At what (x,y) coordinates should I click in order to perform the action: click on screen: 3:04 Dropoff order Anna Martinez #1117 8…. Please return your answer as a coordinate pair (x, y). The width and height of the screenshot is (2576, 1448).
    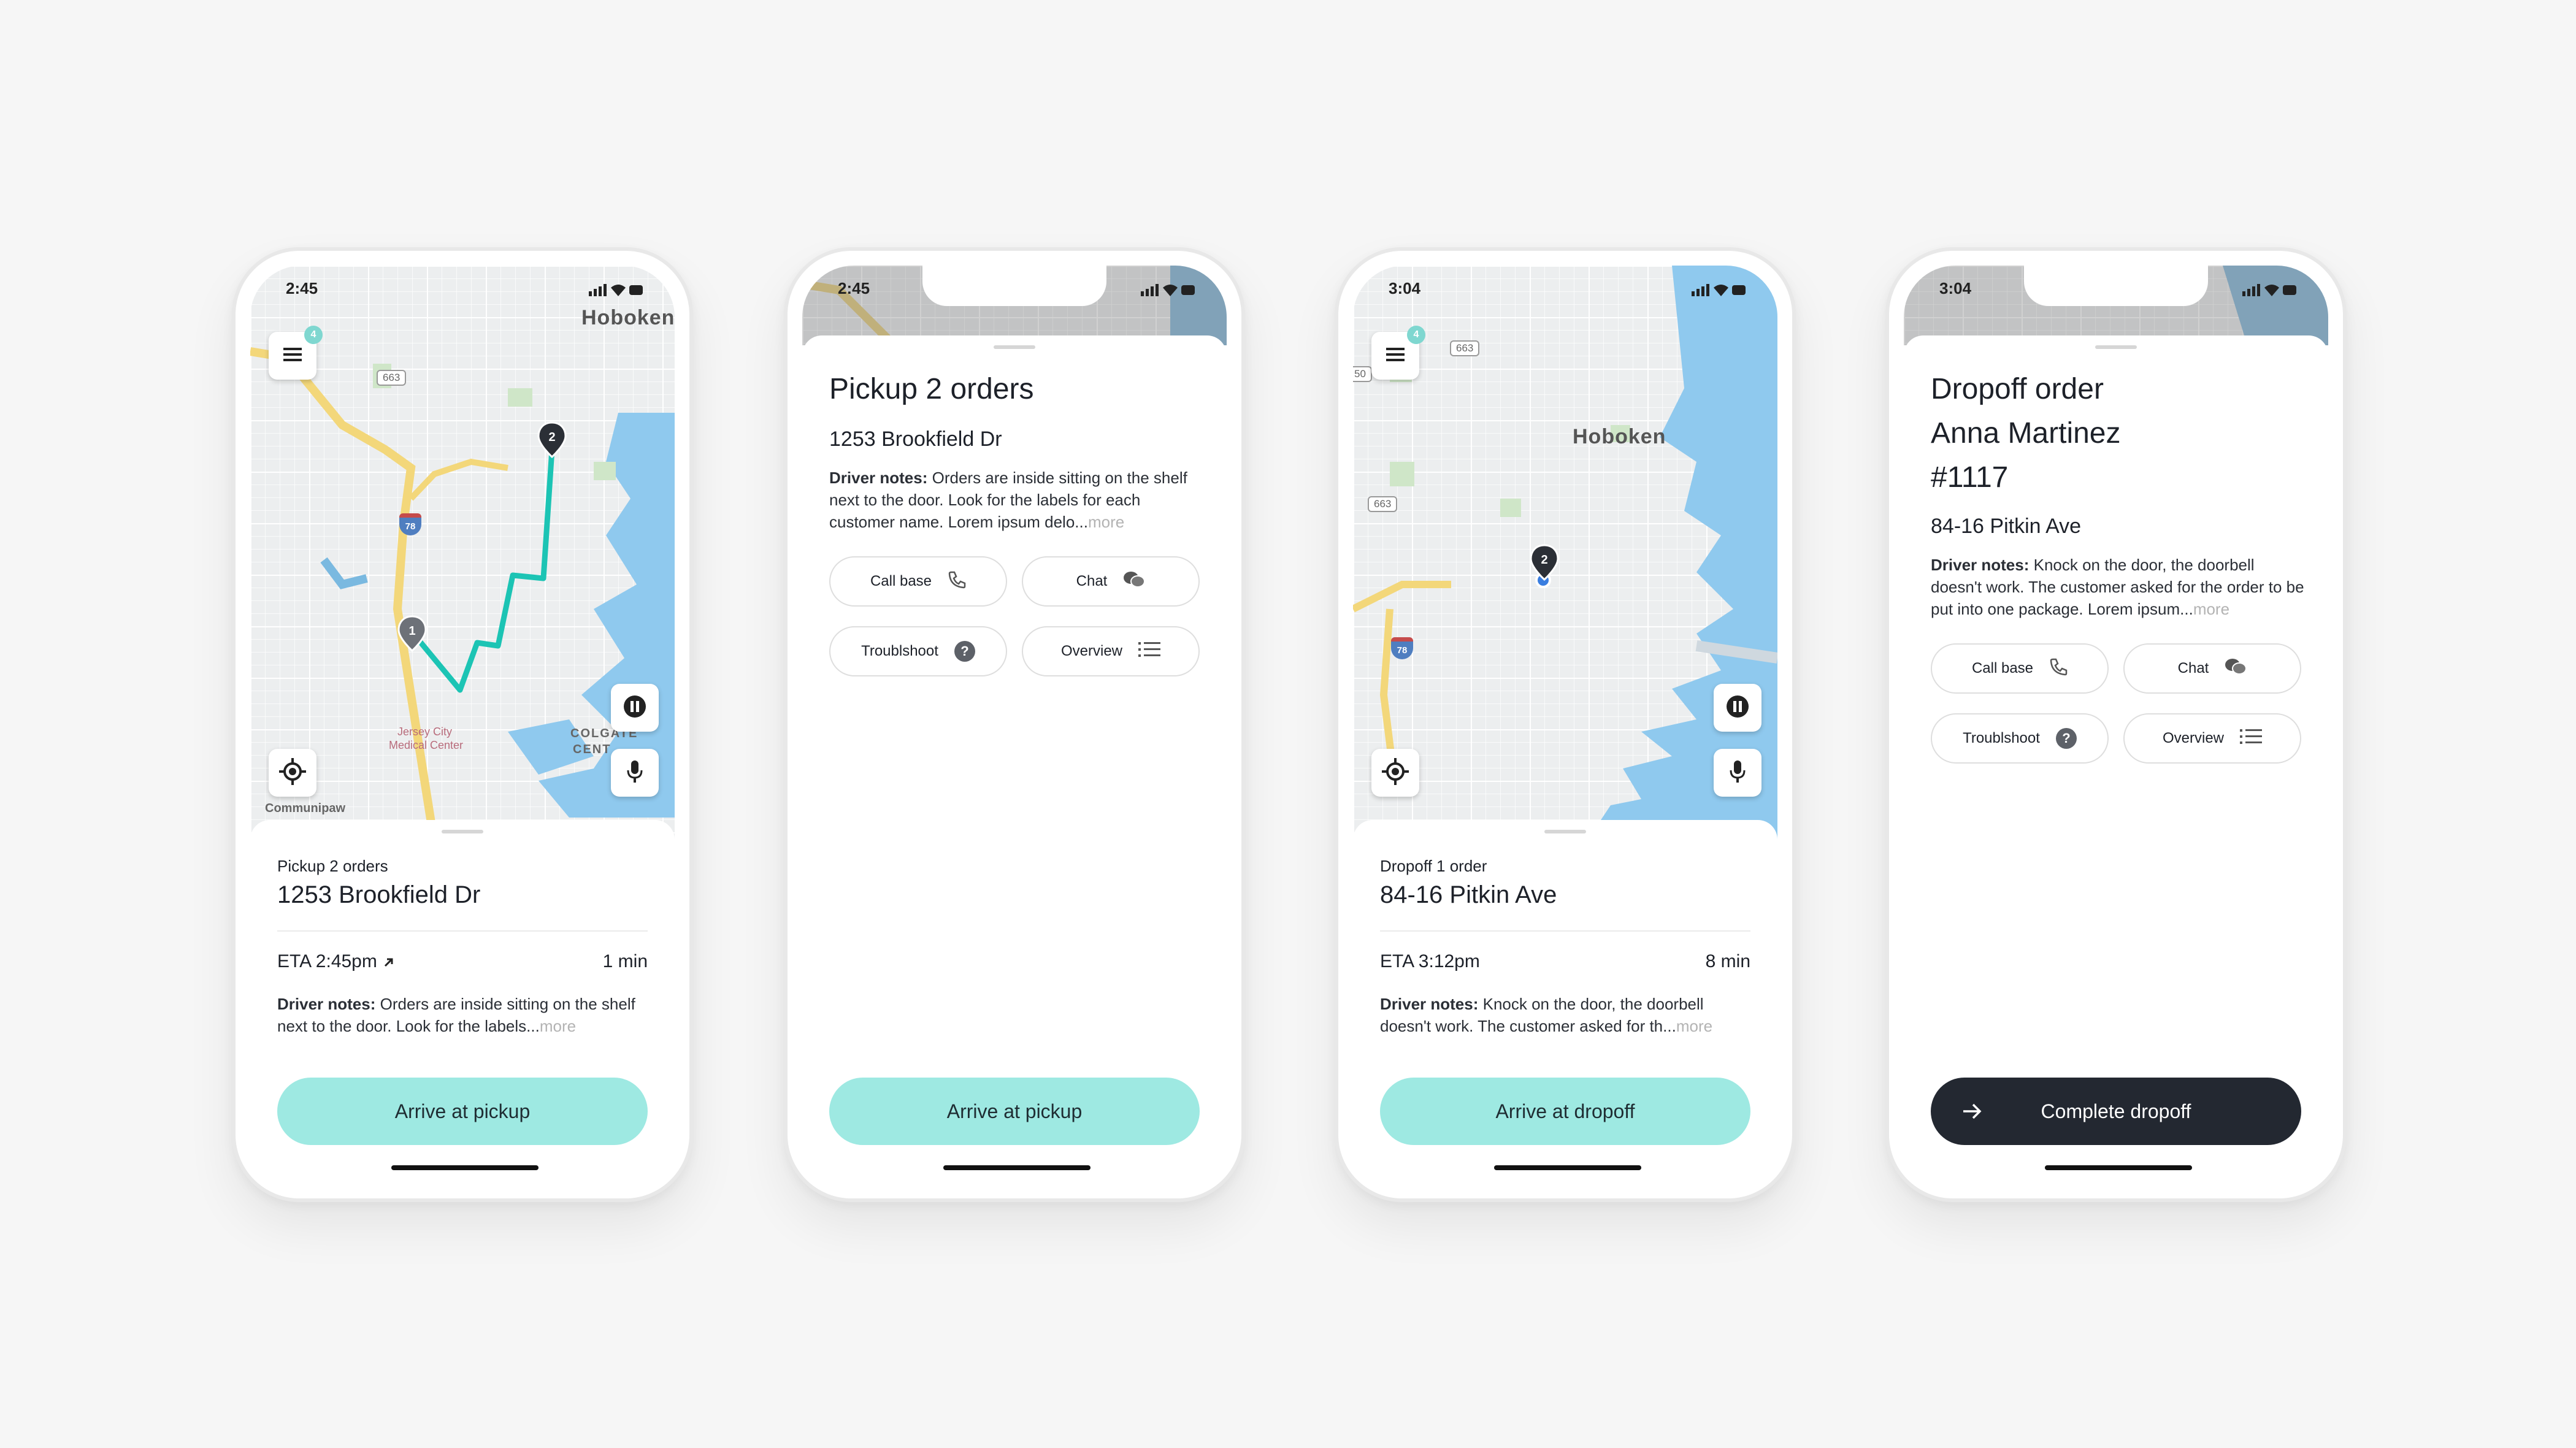
    Looking at the image, I should click on (2116, 725).